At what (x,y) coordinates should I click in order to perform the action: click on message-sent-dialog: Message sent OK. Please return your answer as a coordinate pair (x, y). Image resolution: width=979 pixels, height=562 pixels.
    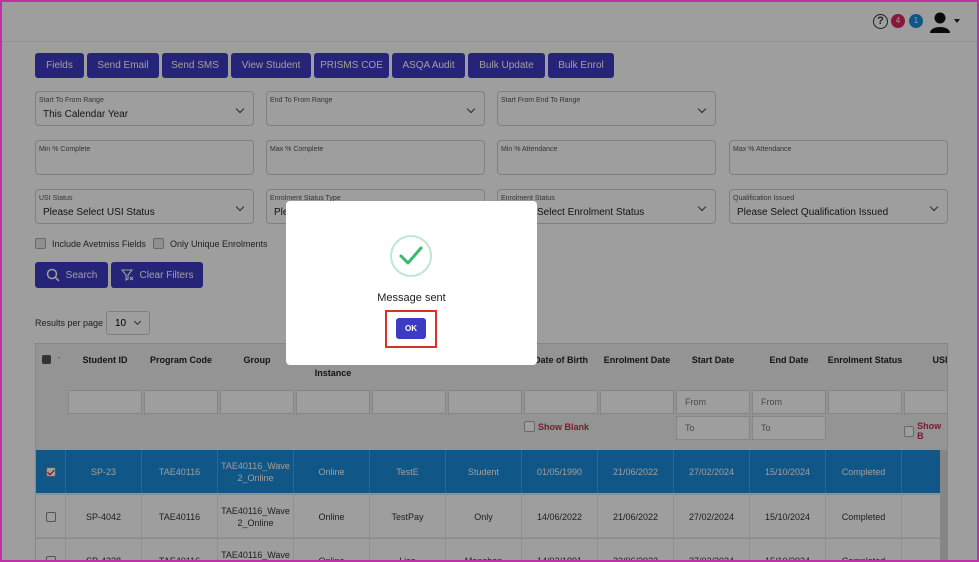
    Looking at the image, I should click on (411, 283).